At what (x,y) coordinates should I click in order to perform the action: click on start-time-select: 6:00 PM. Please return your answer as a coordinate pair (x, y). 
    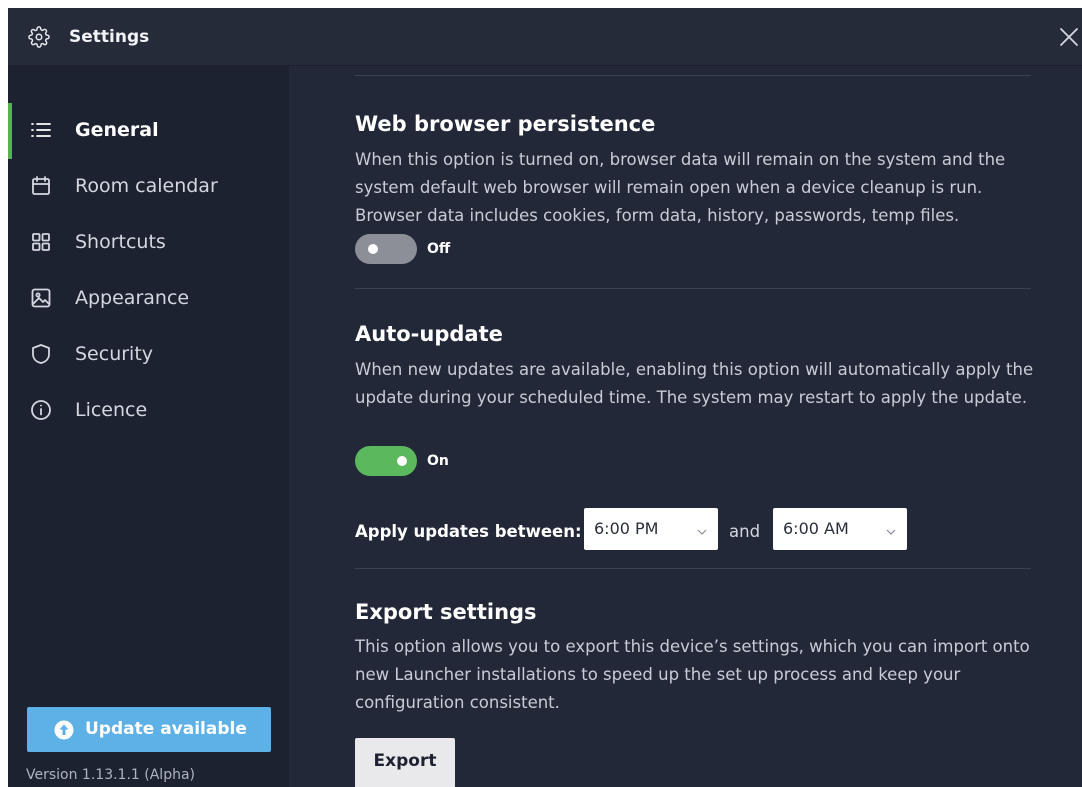
    Looking at the image, I should click on (651, 529).